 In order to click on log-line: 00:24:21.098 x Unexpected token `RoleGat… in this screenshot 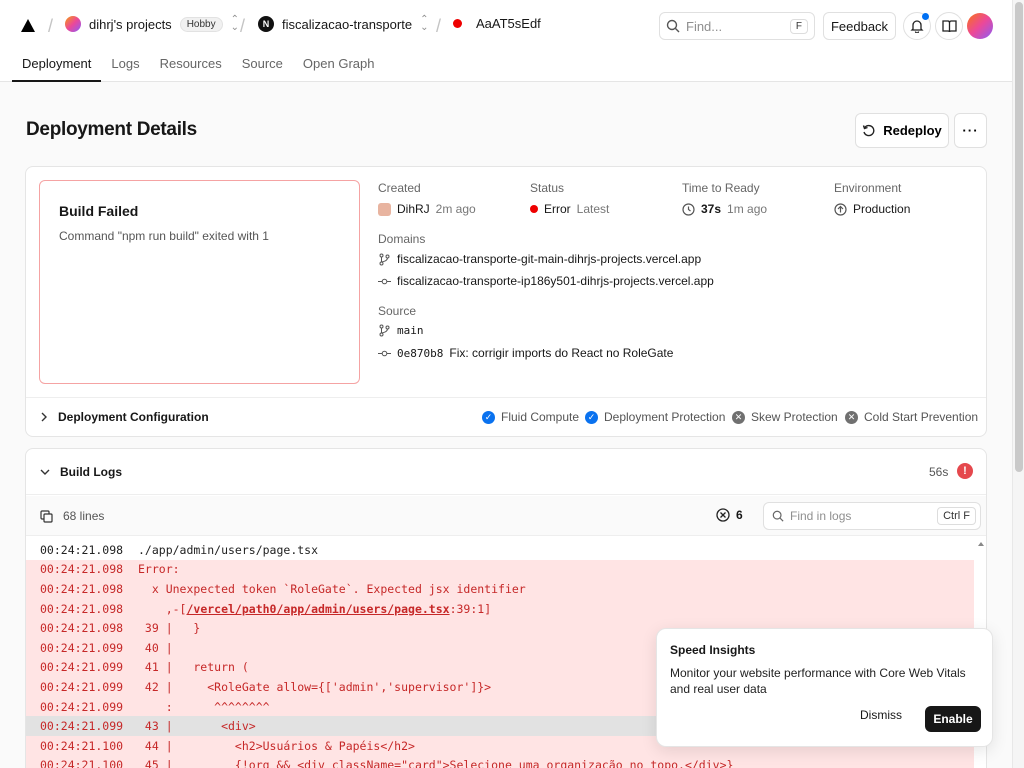, I will do `click(500, 589)`.